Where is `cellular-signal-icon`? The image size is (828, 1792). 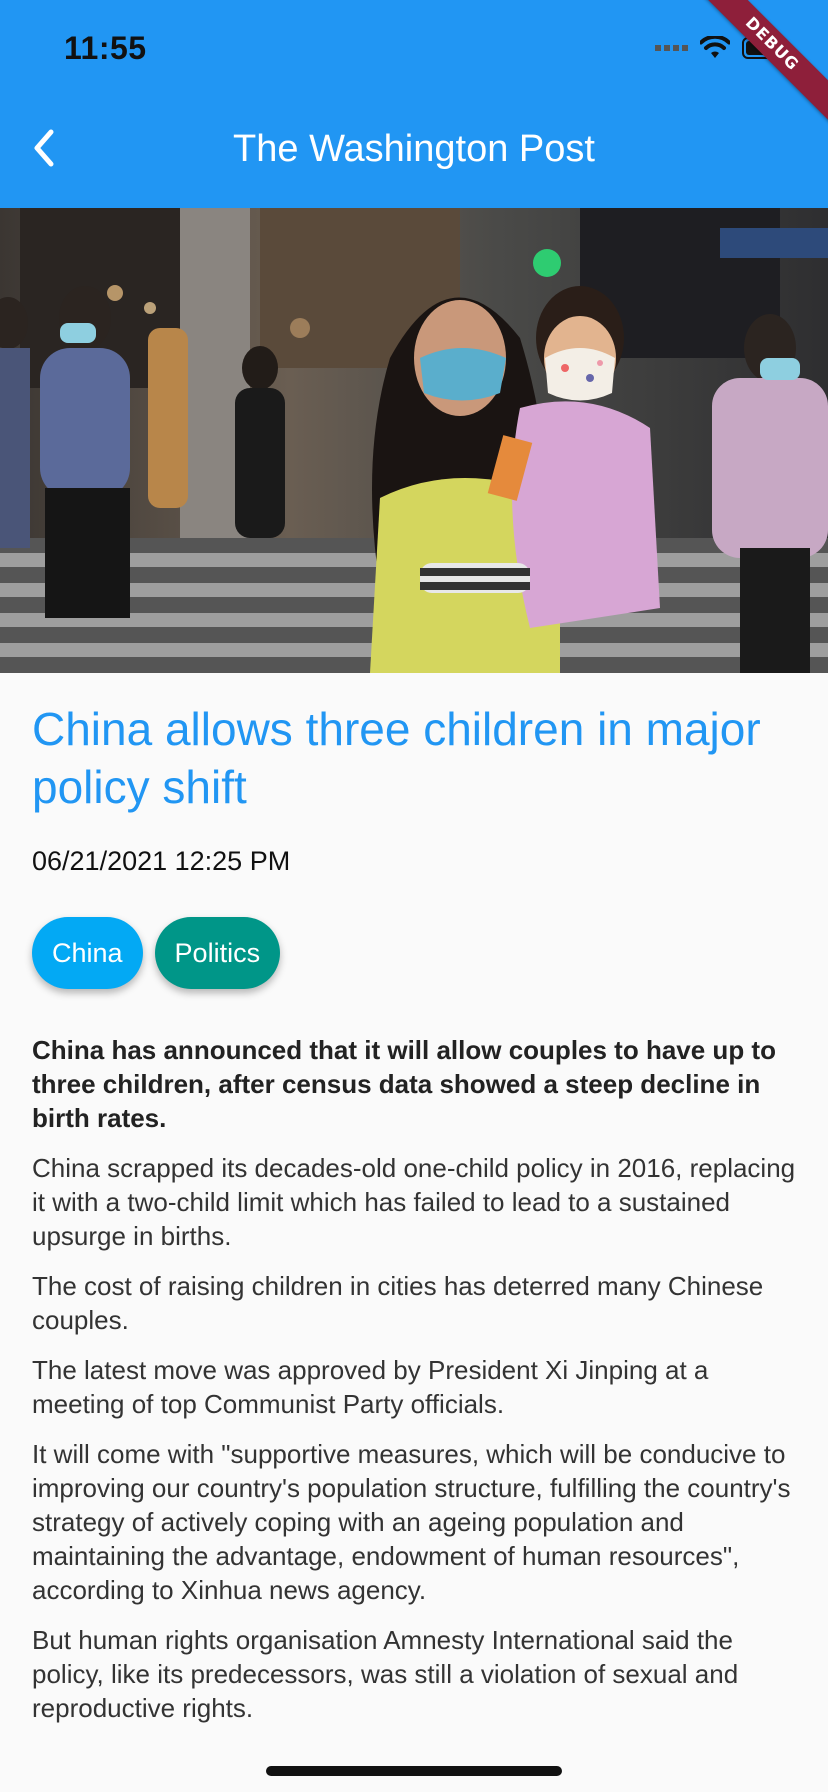
cellular-signal-icon is located at coordinates (671, 48).